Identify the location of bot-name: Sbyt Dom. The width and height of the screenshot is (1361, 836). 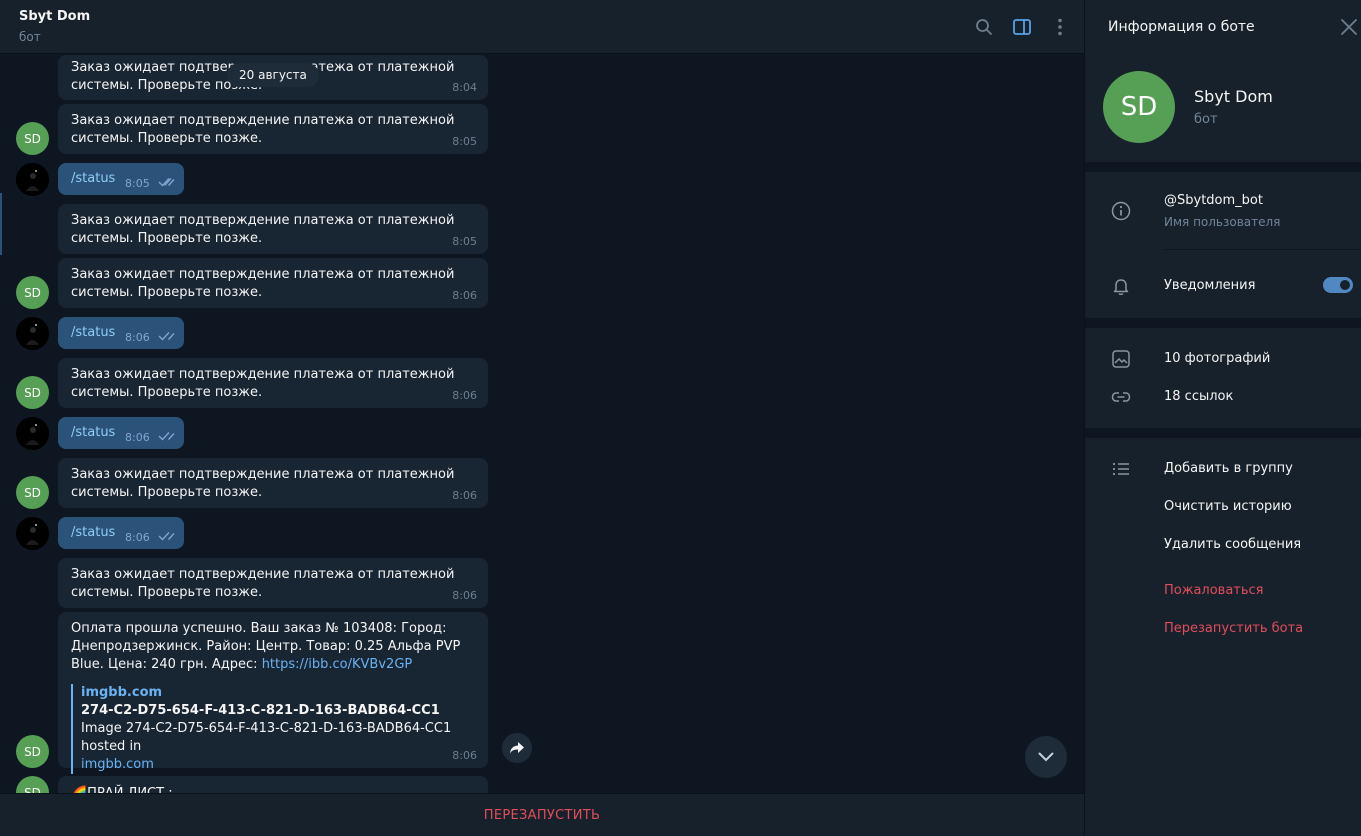
(1233, 96).